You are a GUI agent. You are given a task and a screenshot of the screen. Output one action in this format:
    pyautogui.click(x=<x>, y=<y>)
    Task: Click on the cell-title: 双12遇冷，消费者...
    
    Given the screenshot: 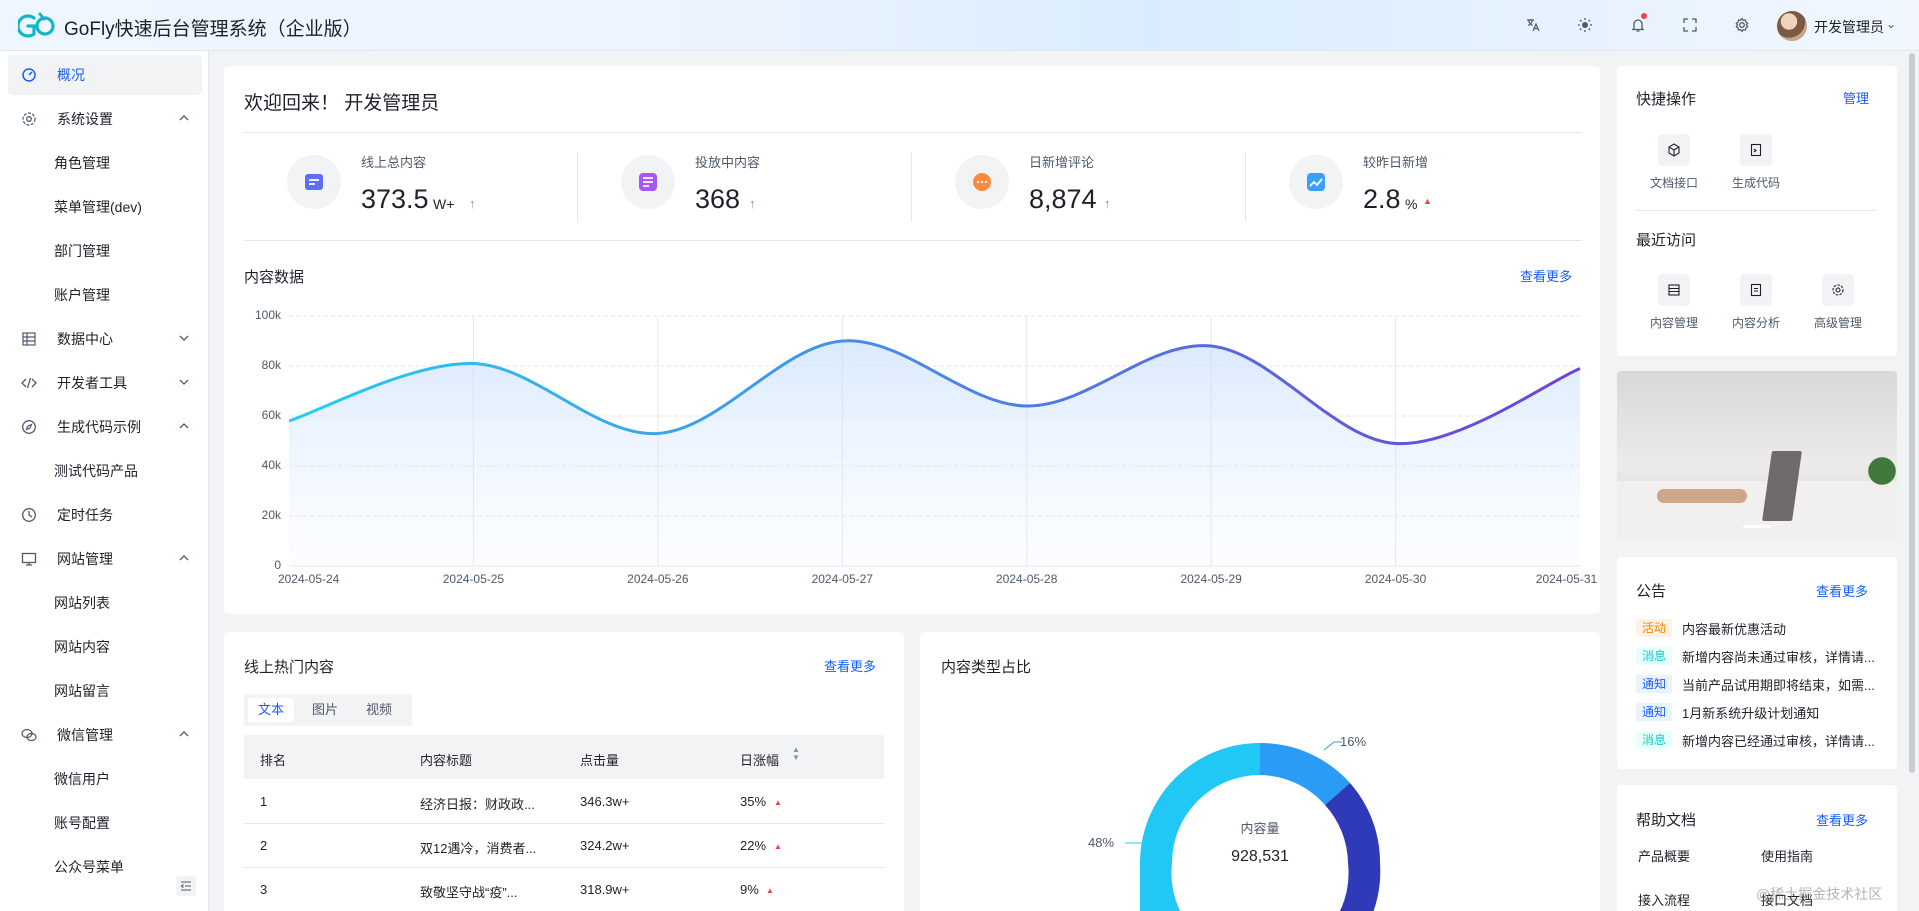 What is the action you would take?
    pyautogui.click(x=478, y=847)
    